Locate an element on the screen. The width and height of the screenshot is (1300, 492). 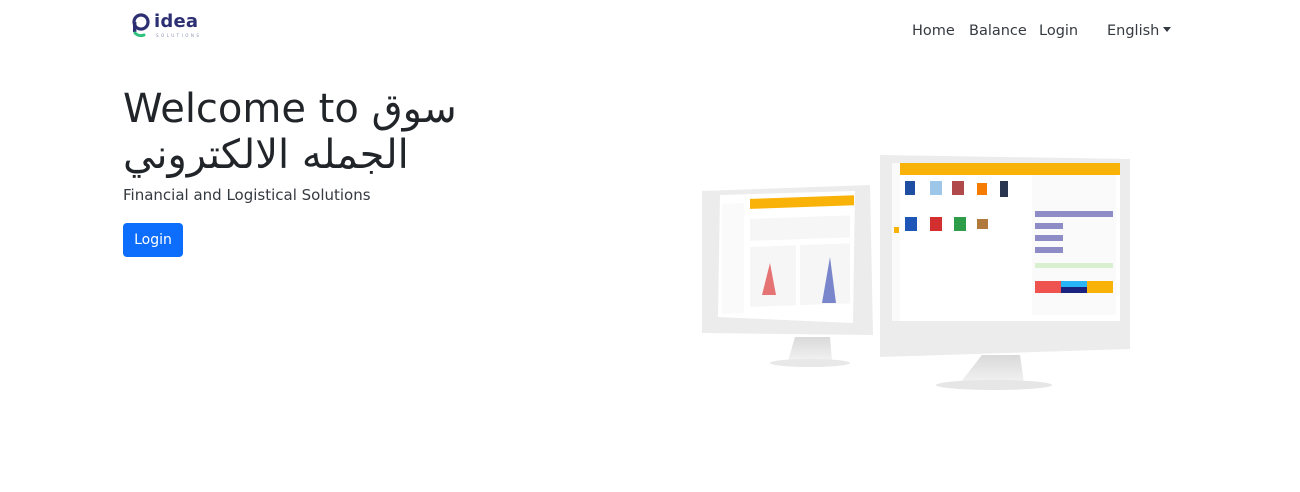
nav-links: Home Balance Login English is located at coordinates (650, 31).